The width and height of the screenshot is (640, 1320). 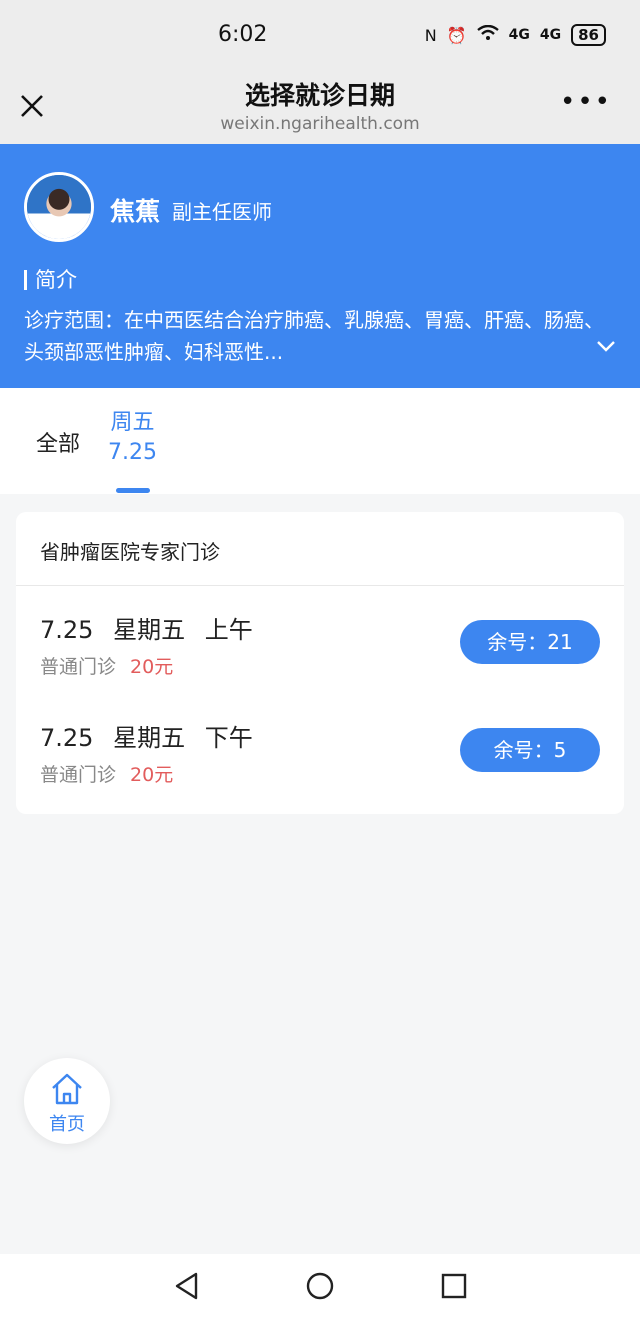 What do you see at coordinates (588, 35) in the screenshot?
I see `battery-icon: 86` at bounding box center [588, 35].